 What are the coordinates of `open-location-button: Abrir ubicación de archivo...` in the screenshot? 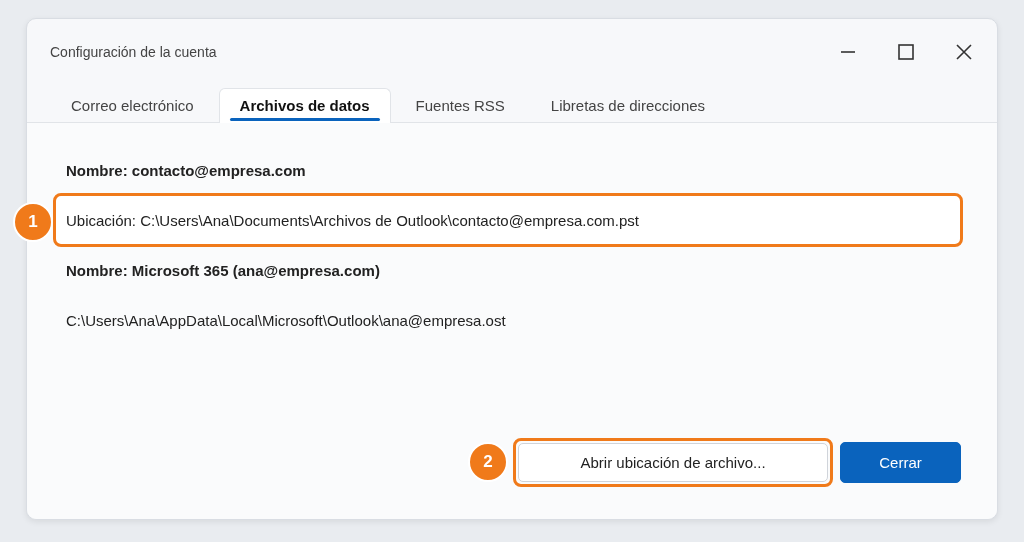 It's located at (673, 462).